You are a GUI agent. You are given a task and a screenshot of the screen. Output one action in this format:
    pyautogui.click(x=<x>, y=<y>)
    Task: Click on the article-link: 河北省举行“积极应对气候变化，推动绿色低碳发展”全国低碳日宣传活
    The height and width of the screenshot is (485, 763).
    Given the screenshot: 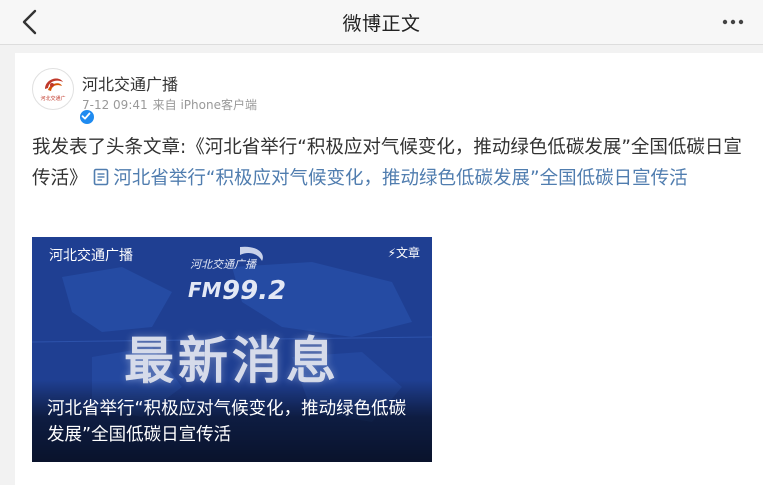 What is the action you would take?
    pyautogui.click(x=390, y=178)
    